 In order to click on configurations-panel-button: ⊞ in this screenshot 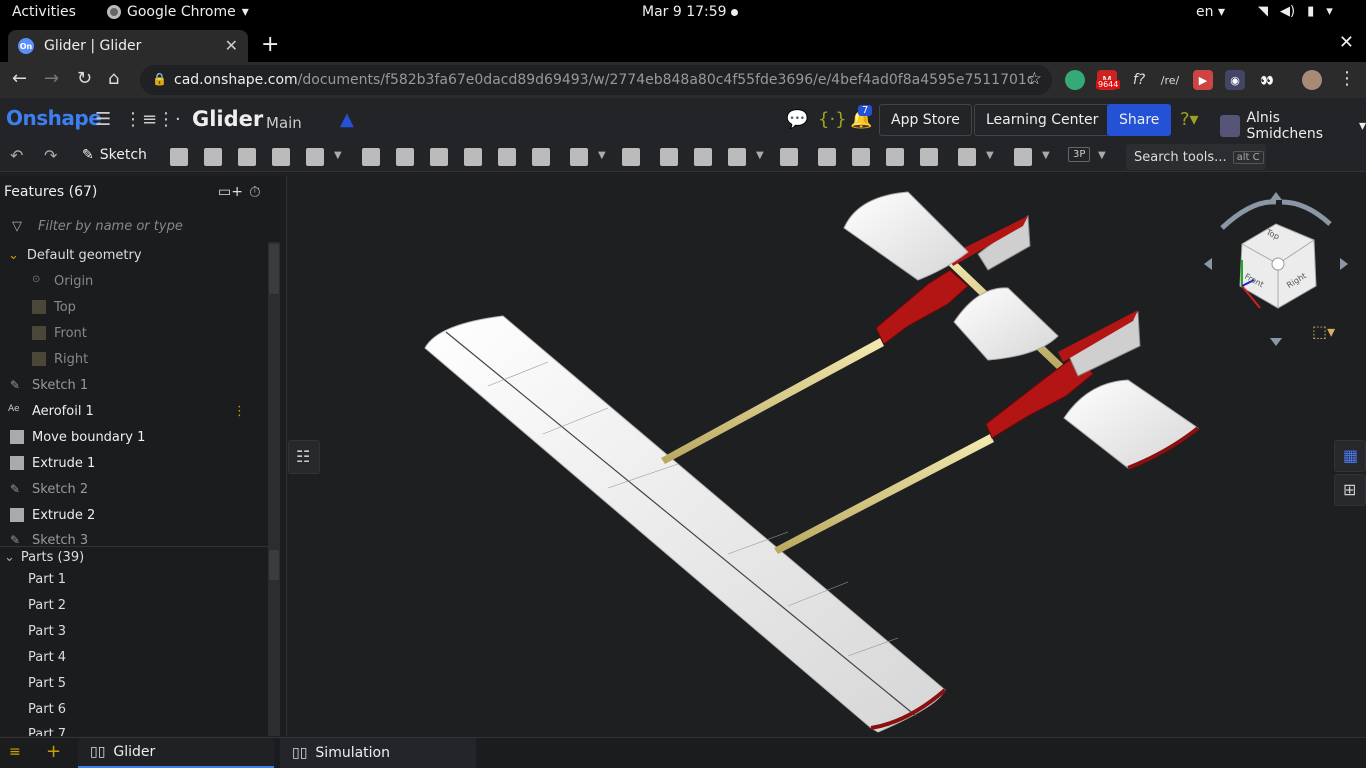, I will do `click(1350, 490)`.